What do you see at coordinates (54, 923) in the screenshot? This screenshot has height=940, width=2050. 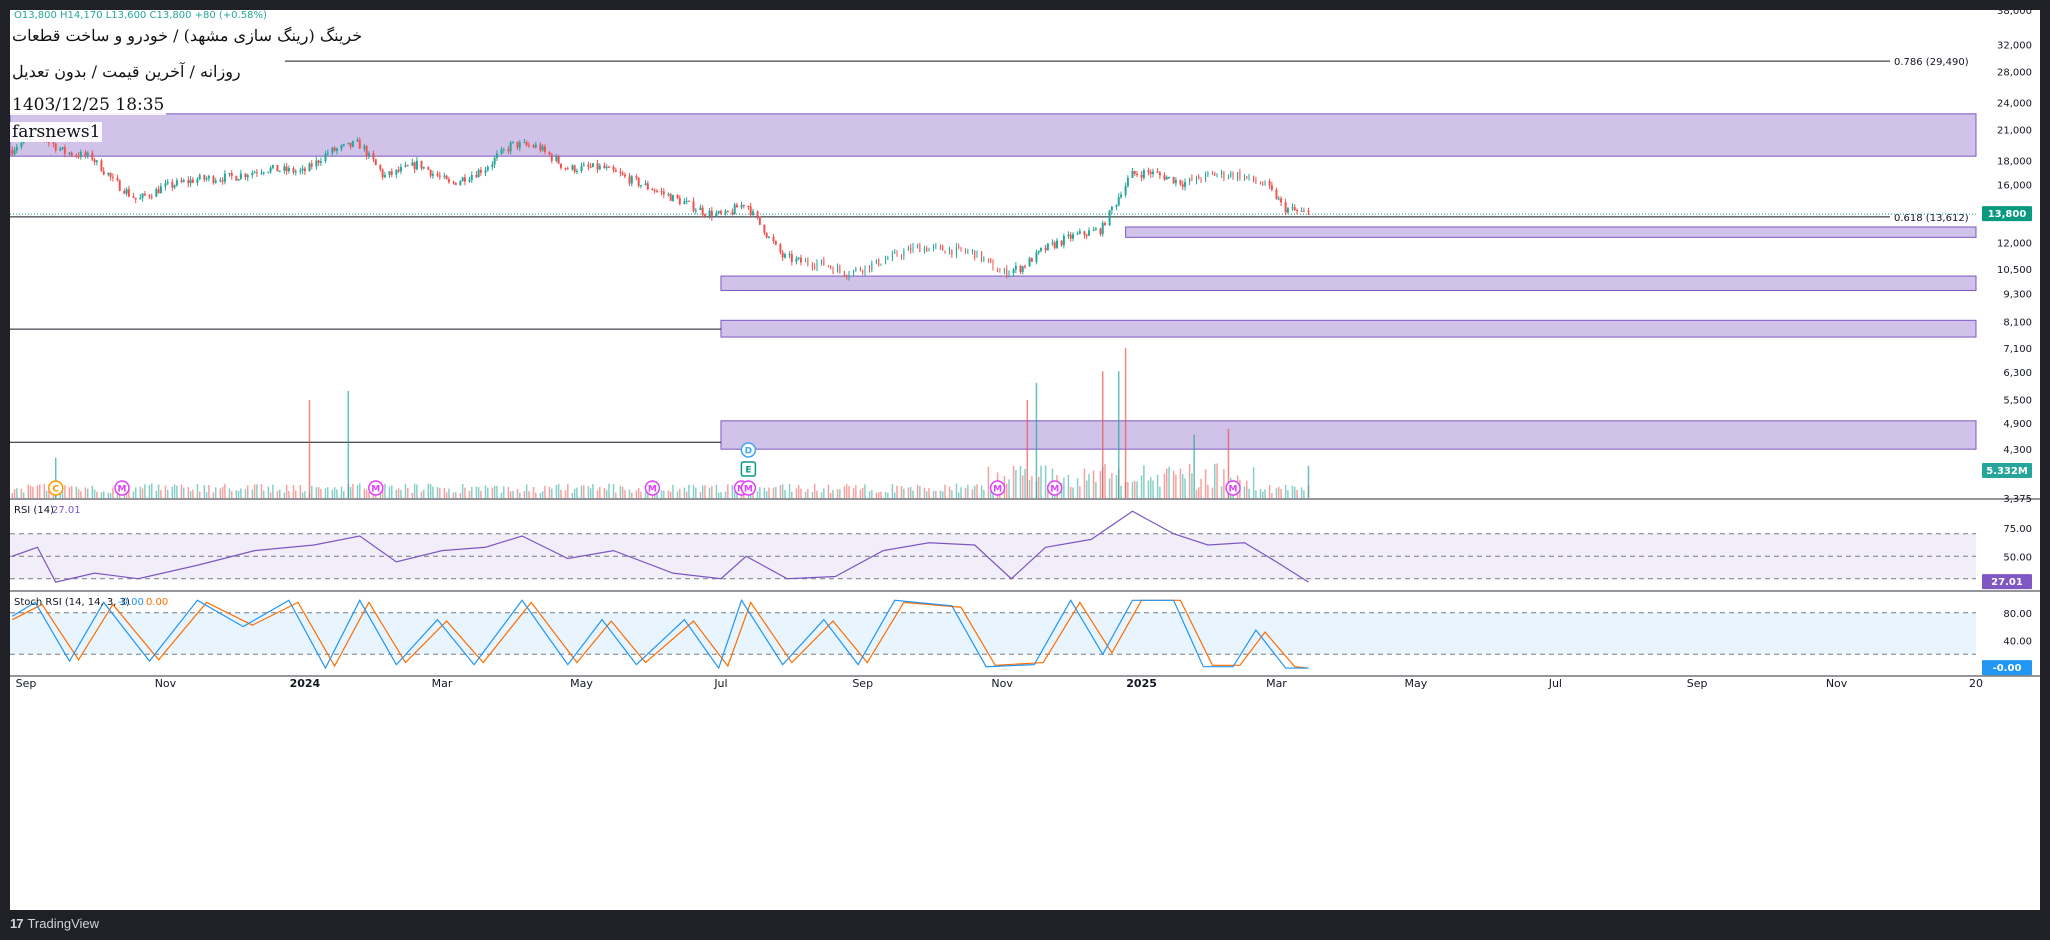 I see `footer-brand: 17 TradingView` at bounding box center [54, 923].